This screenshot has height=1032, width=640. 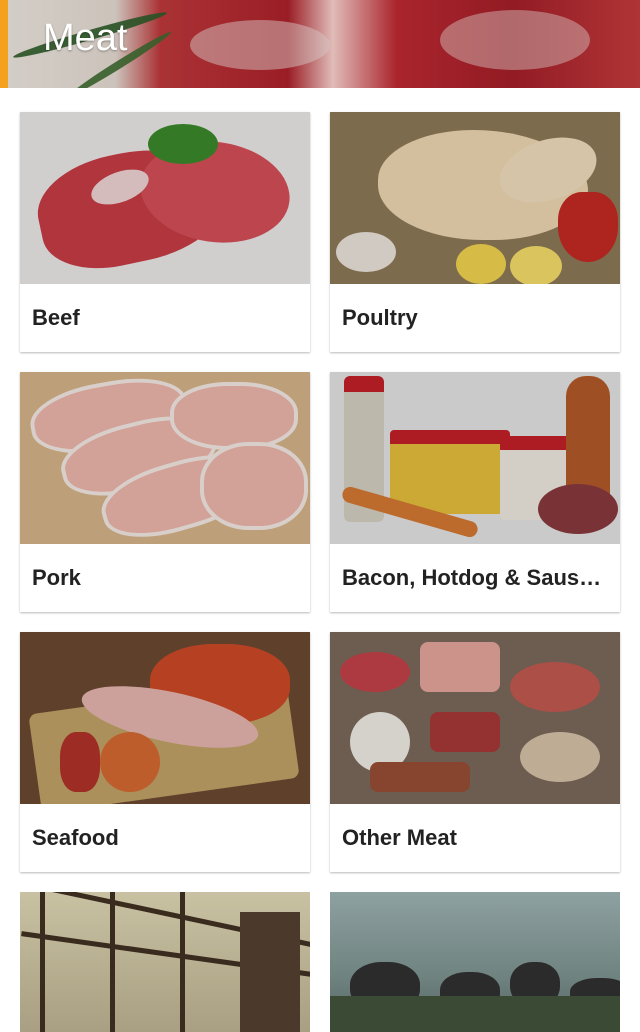 What do you see at coordinates (165, 458) in the screenshot?
I see `pork-image` at bounding box center [165, 458].